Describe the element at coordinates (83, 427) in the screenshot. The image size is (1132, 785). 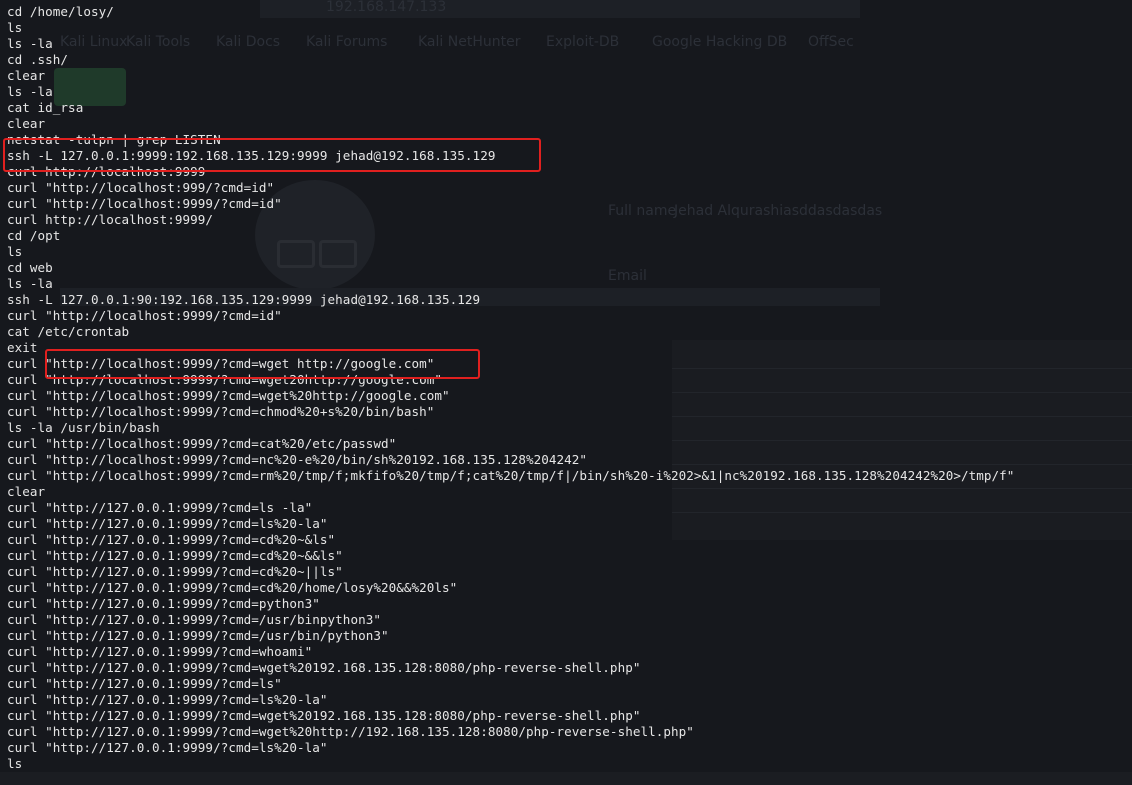
I see `terminal-line: ls -la /usr/bin/bash` at that location.